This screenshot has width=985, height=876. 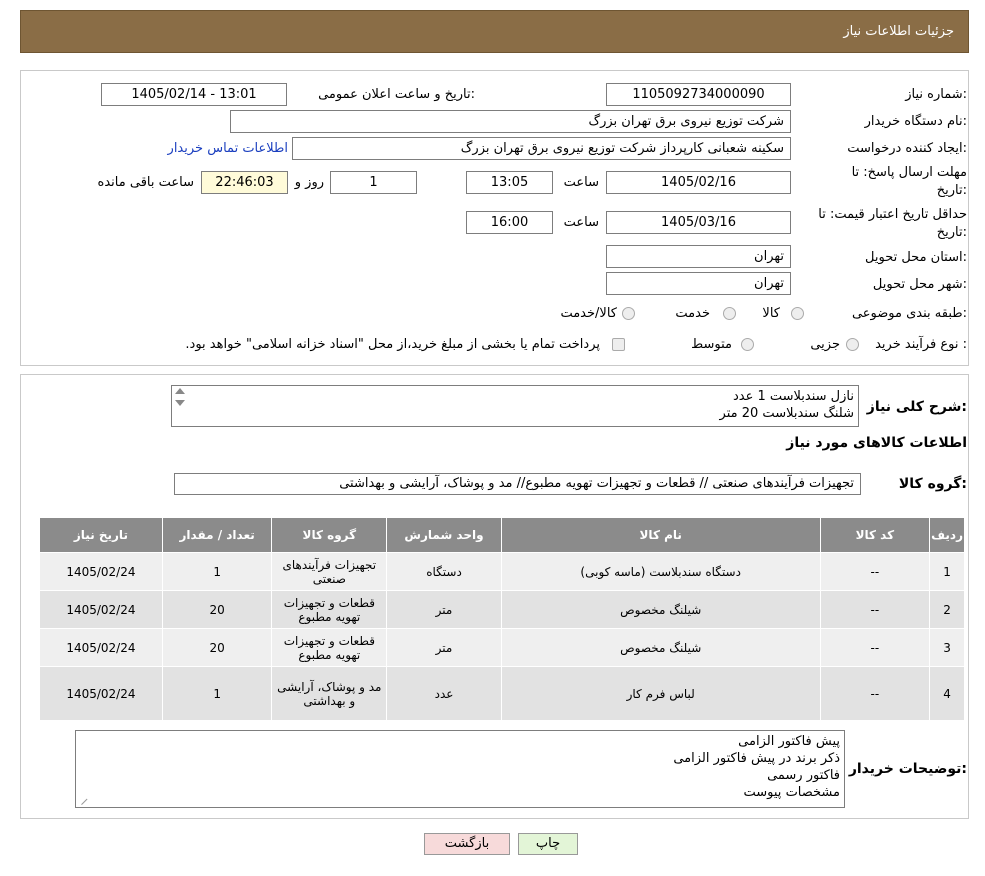 I want to click on cell-row: 4, so click(x=947, y=693).